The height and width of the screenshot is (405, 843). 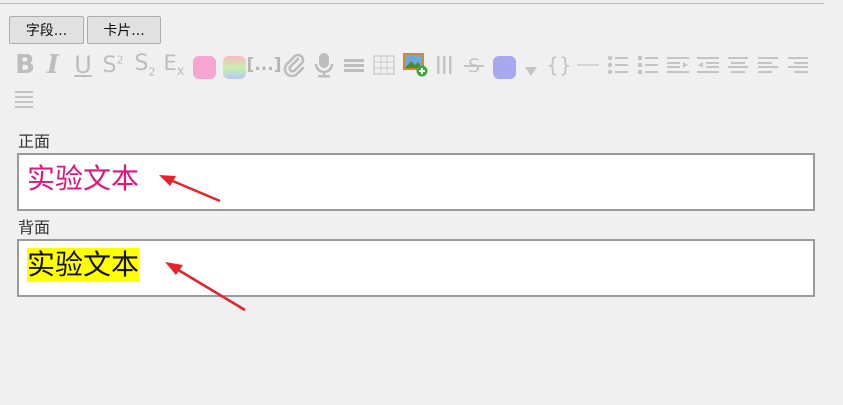 What do you see at coordinates (354, 65) in the screenshot?
I see `horizontal-rule-icon` at bounding box center [354, 65].